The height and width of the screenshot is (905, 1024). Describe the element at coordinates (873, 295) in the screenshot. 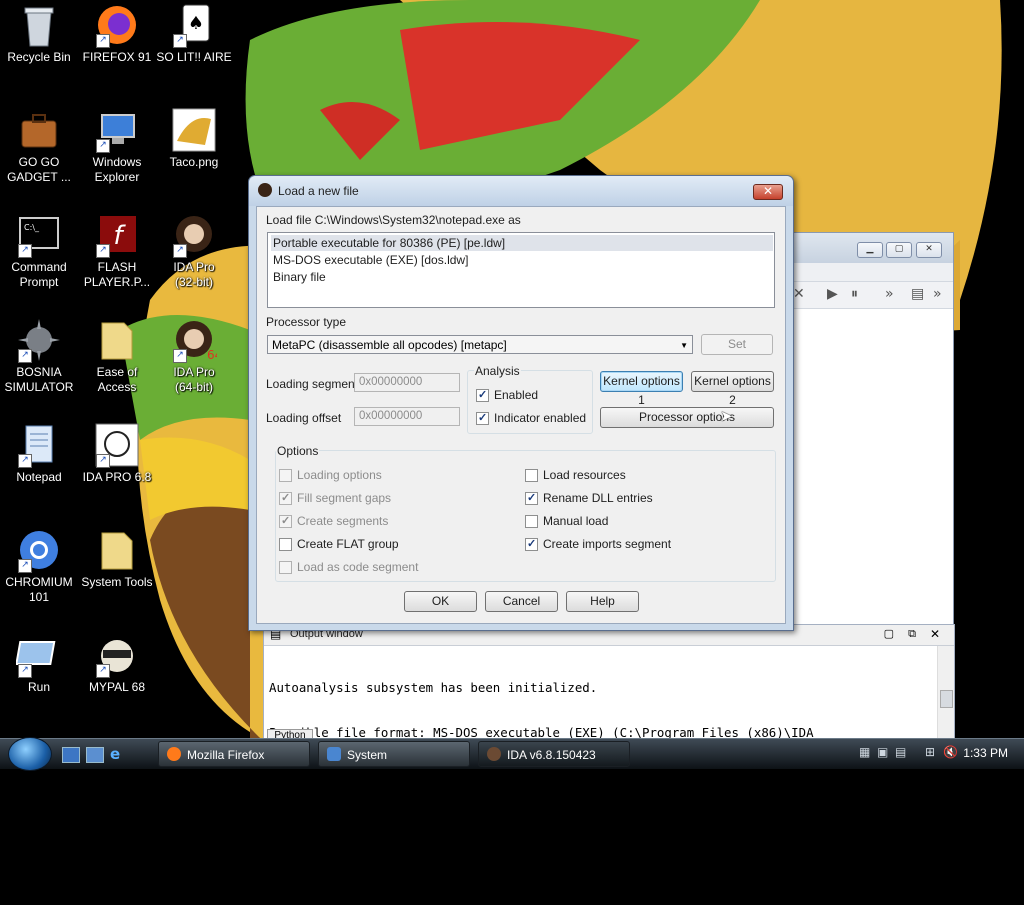

I see `ida-toolbar: ✕ ▶ ⏸ » ▤ »` at that location.